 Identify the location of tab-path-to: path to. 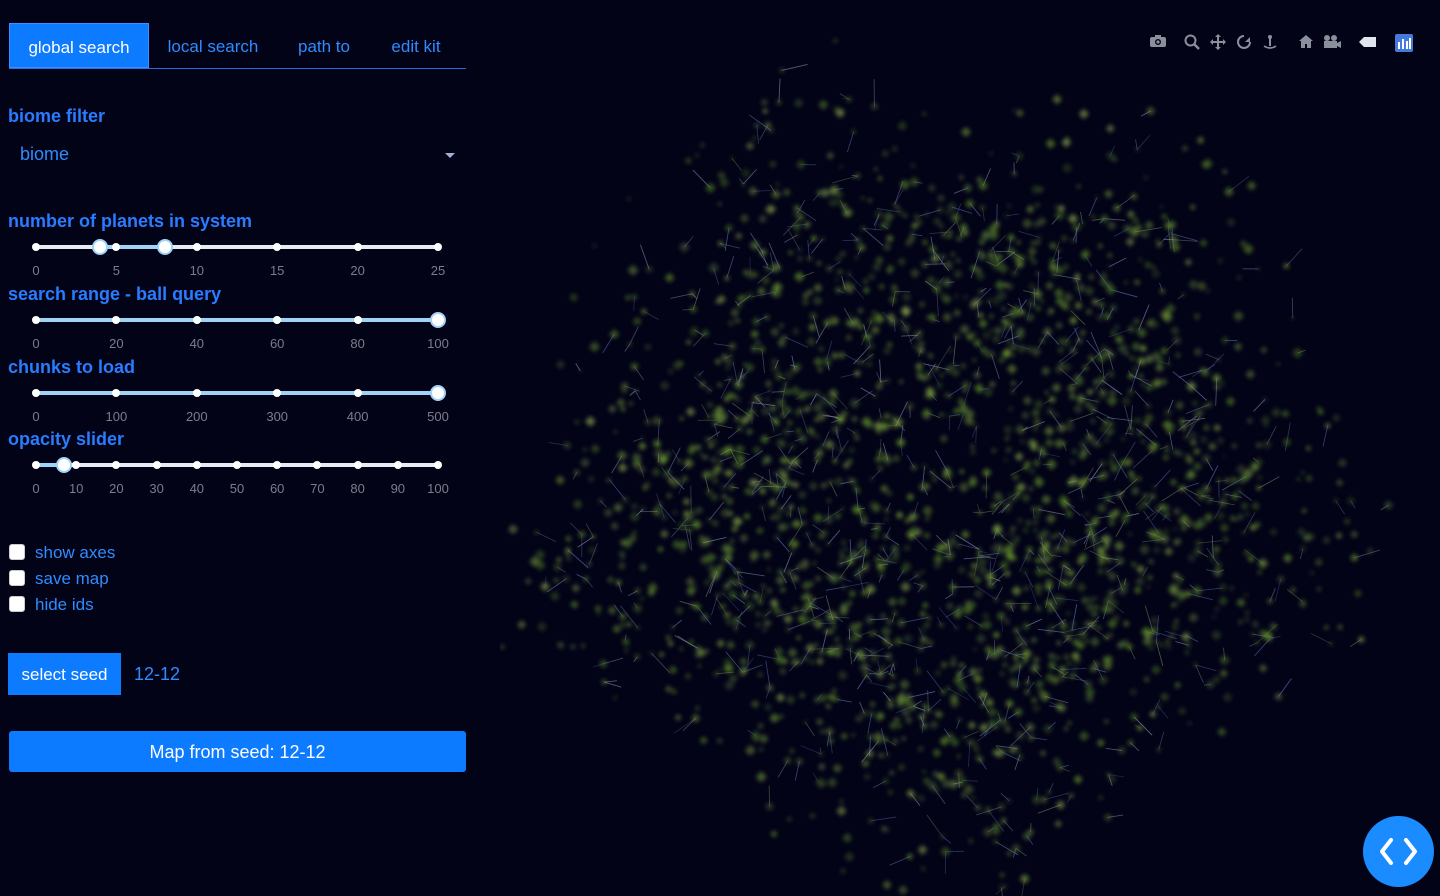
(324, 45).